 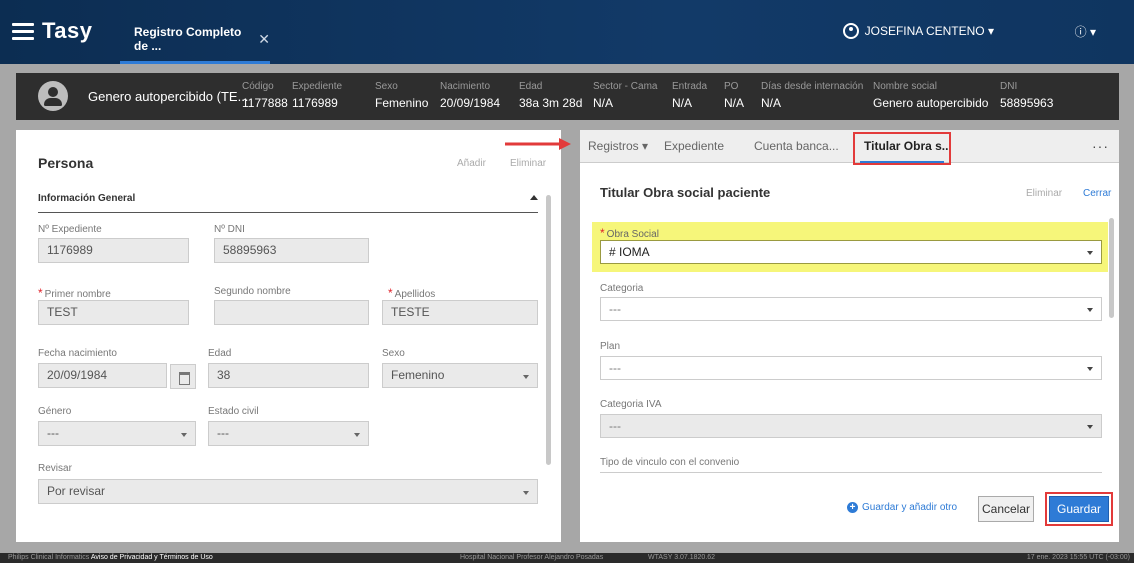 I want to click on apellidos-label: * Apellidos, so click(x=411, y=293).